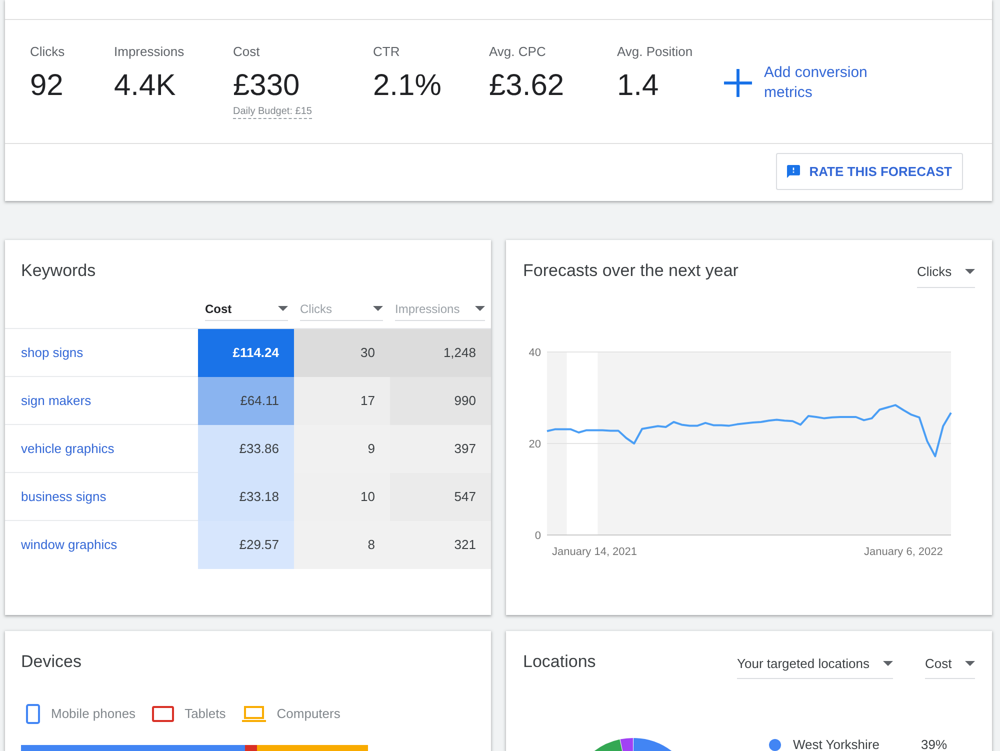  I want to click on keyword-link: window graphics, so click(69, 545).